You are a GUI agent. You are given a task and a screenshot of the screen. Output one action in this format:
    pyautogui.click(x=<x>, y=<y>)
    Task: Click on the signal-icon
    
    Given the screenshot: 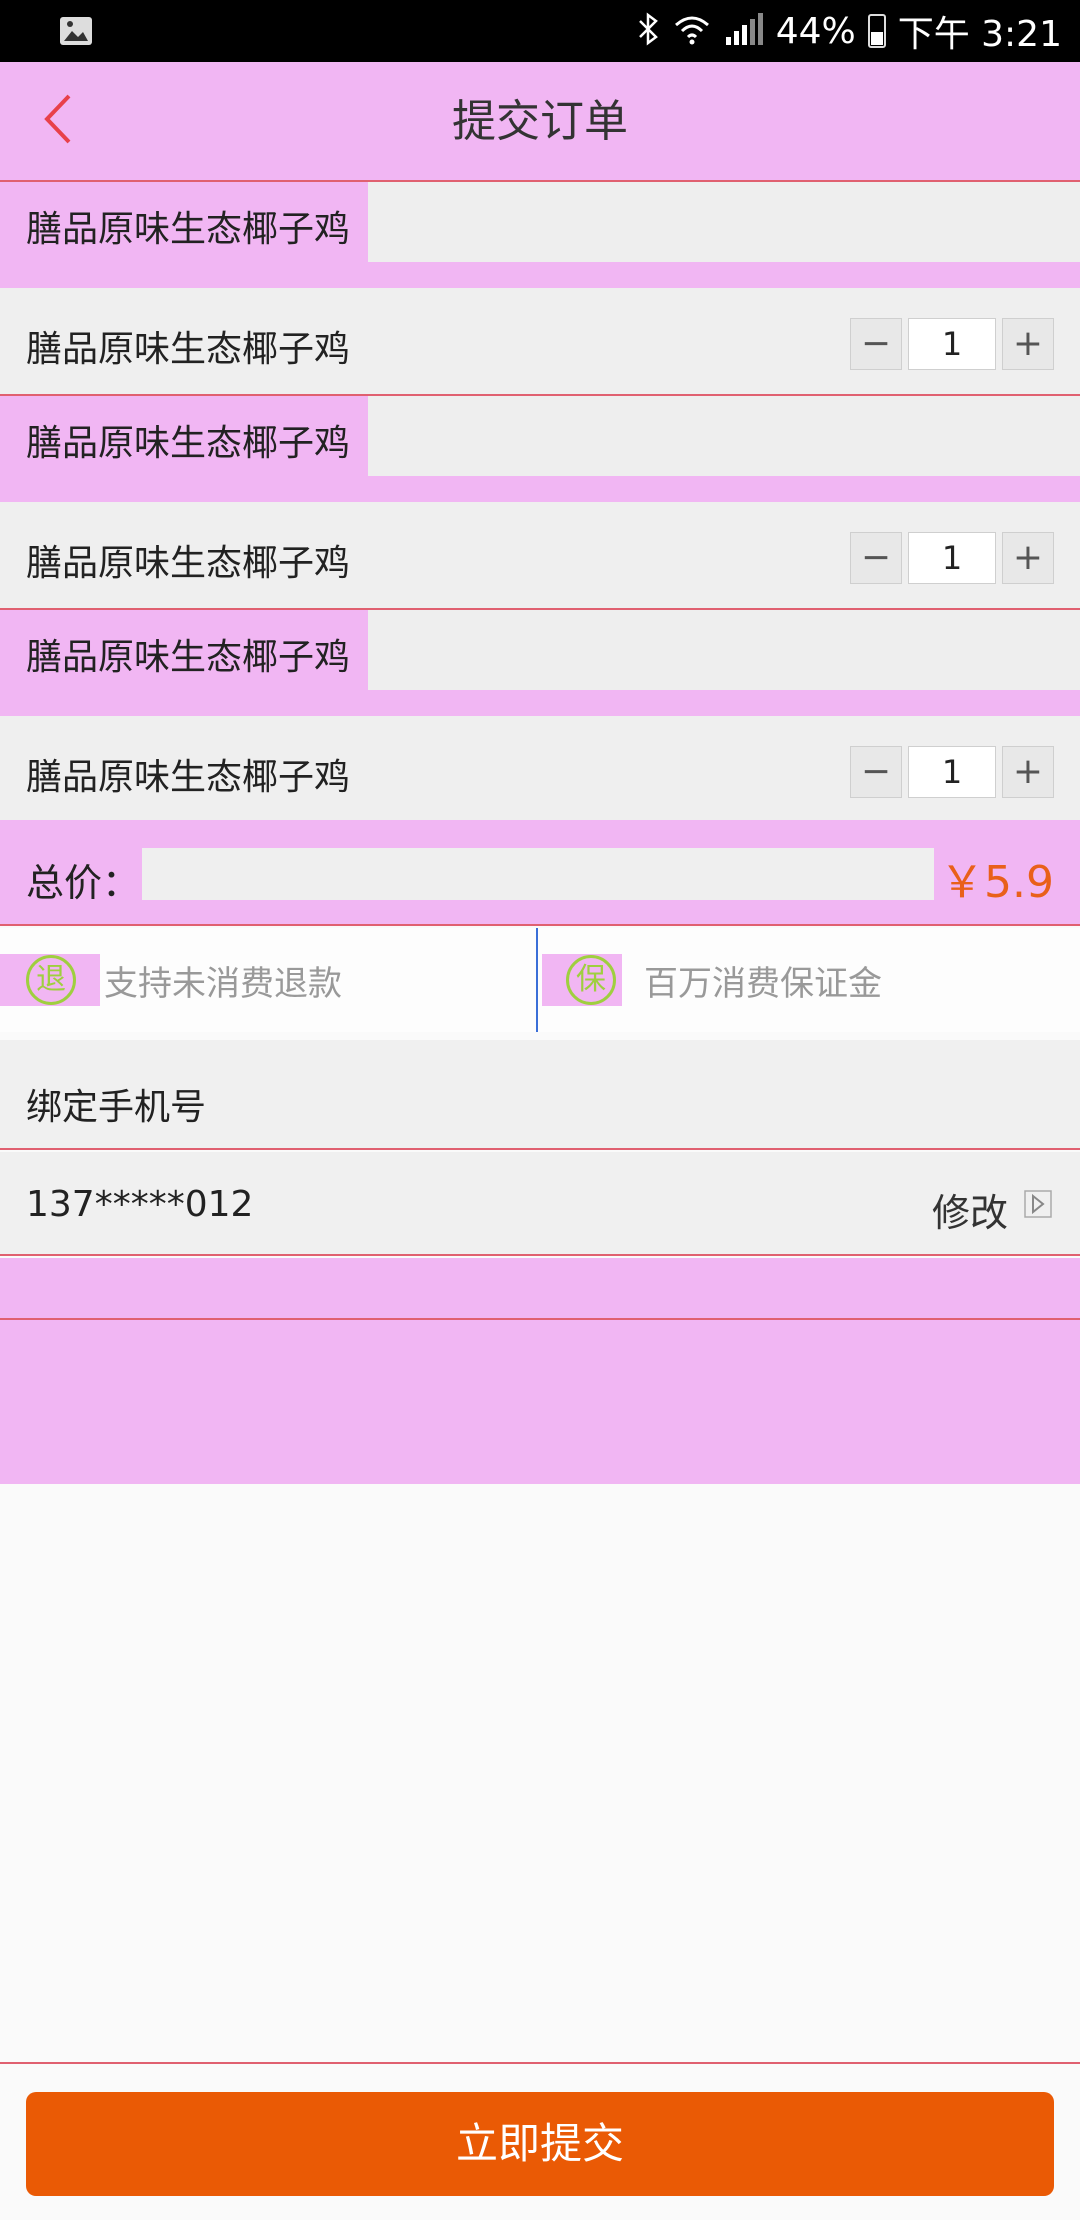 What is the action you would take?
    pyautogui.click(x=744, y=31)
    